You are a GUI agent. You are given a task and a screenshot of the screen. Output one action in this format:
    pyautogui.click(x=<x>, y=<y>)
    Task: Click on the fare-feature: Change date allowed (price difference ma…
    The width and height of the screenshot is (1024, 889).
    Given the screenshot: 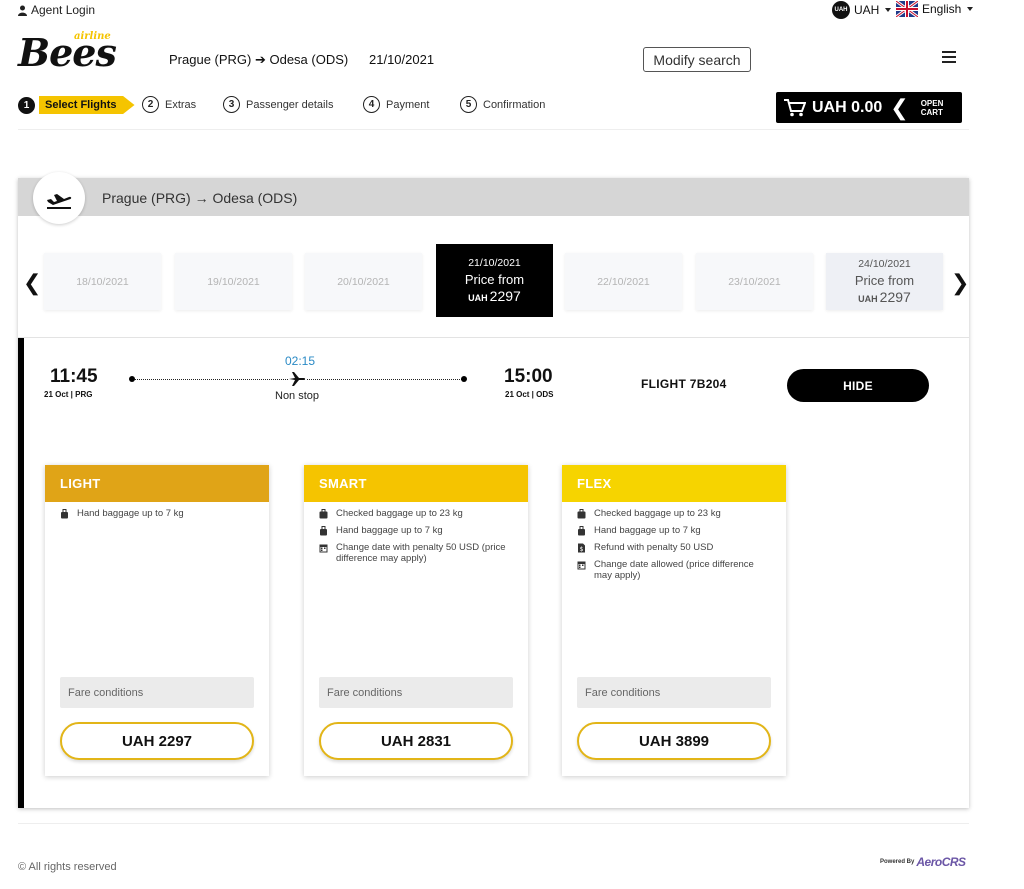 What is the action you would take?
    pyautogui.click(x=674, y=570)
    